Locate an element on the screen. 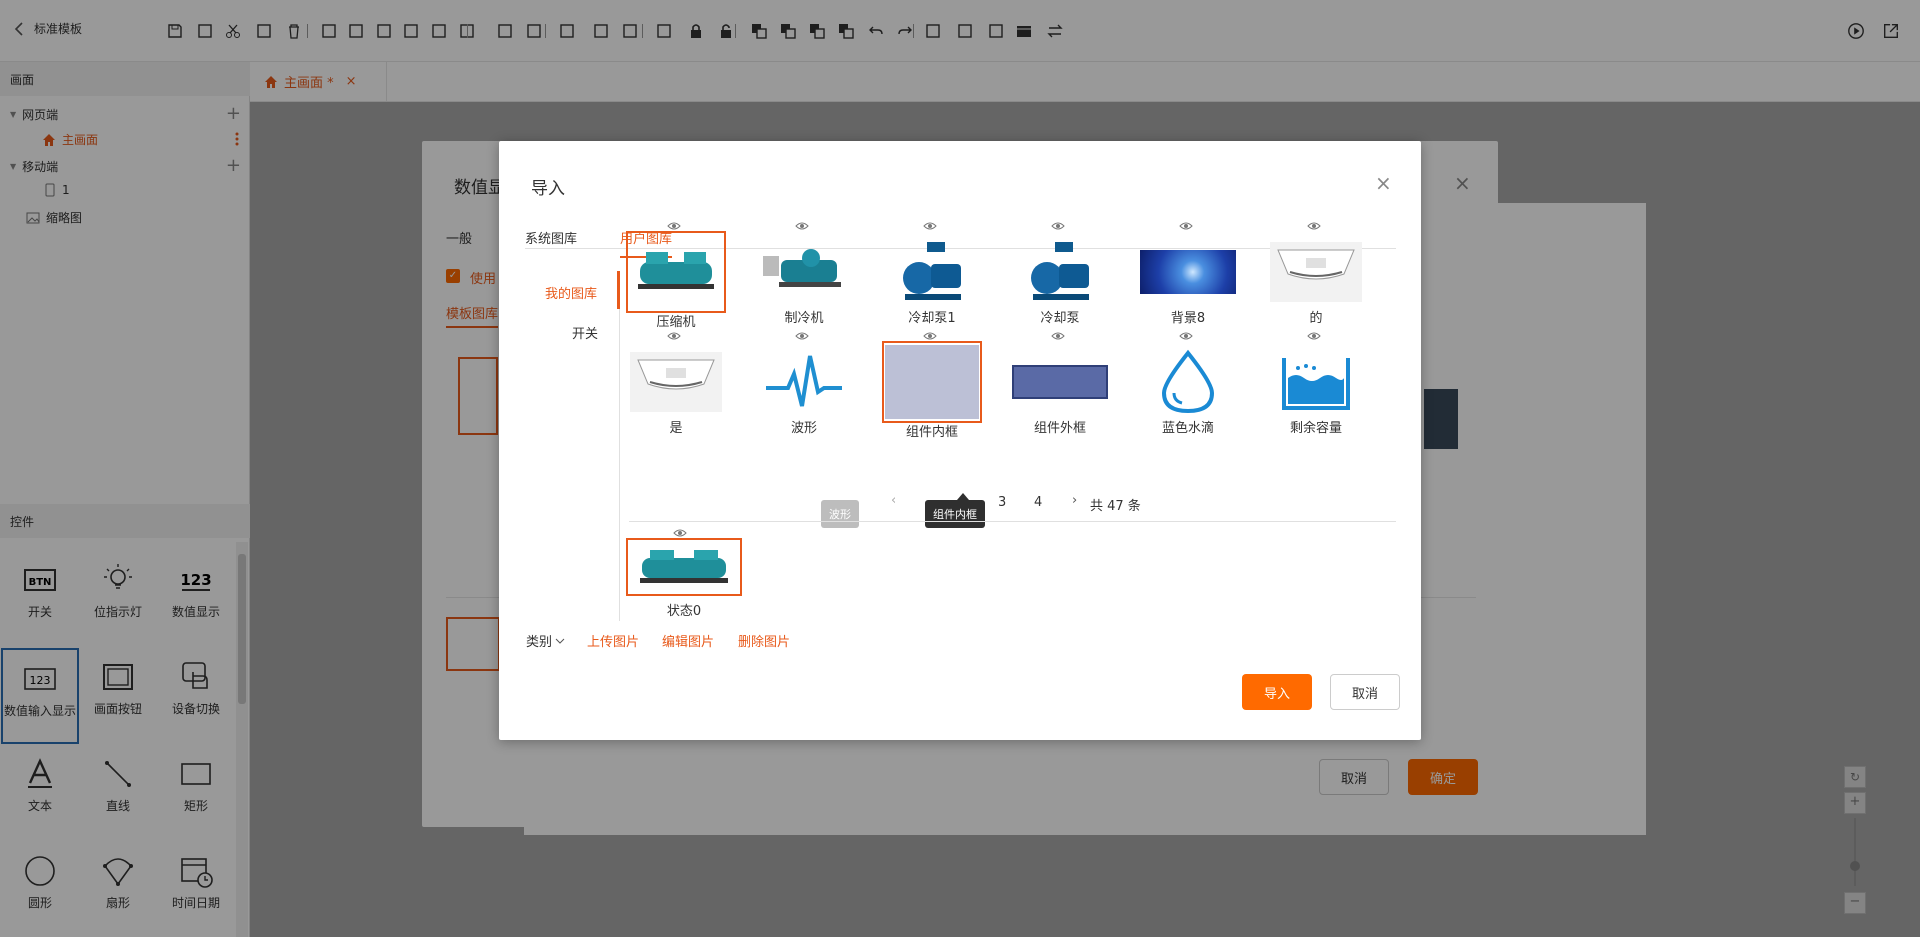 The width and height of the screenshot is (1920, 937). bottom-item-label: 状态0 is located at coordinates (684, 611).